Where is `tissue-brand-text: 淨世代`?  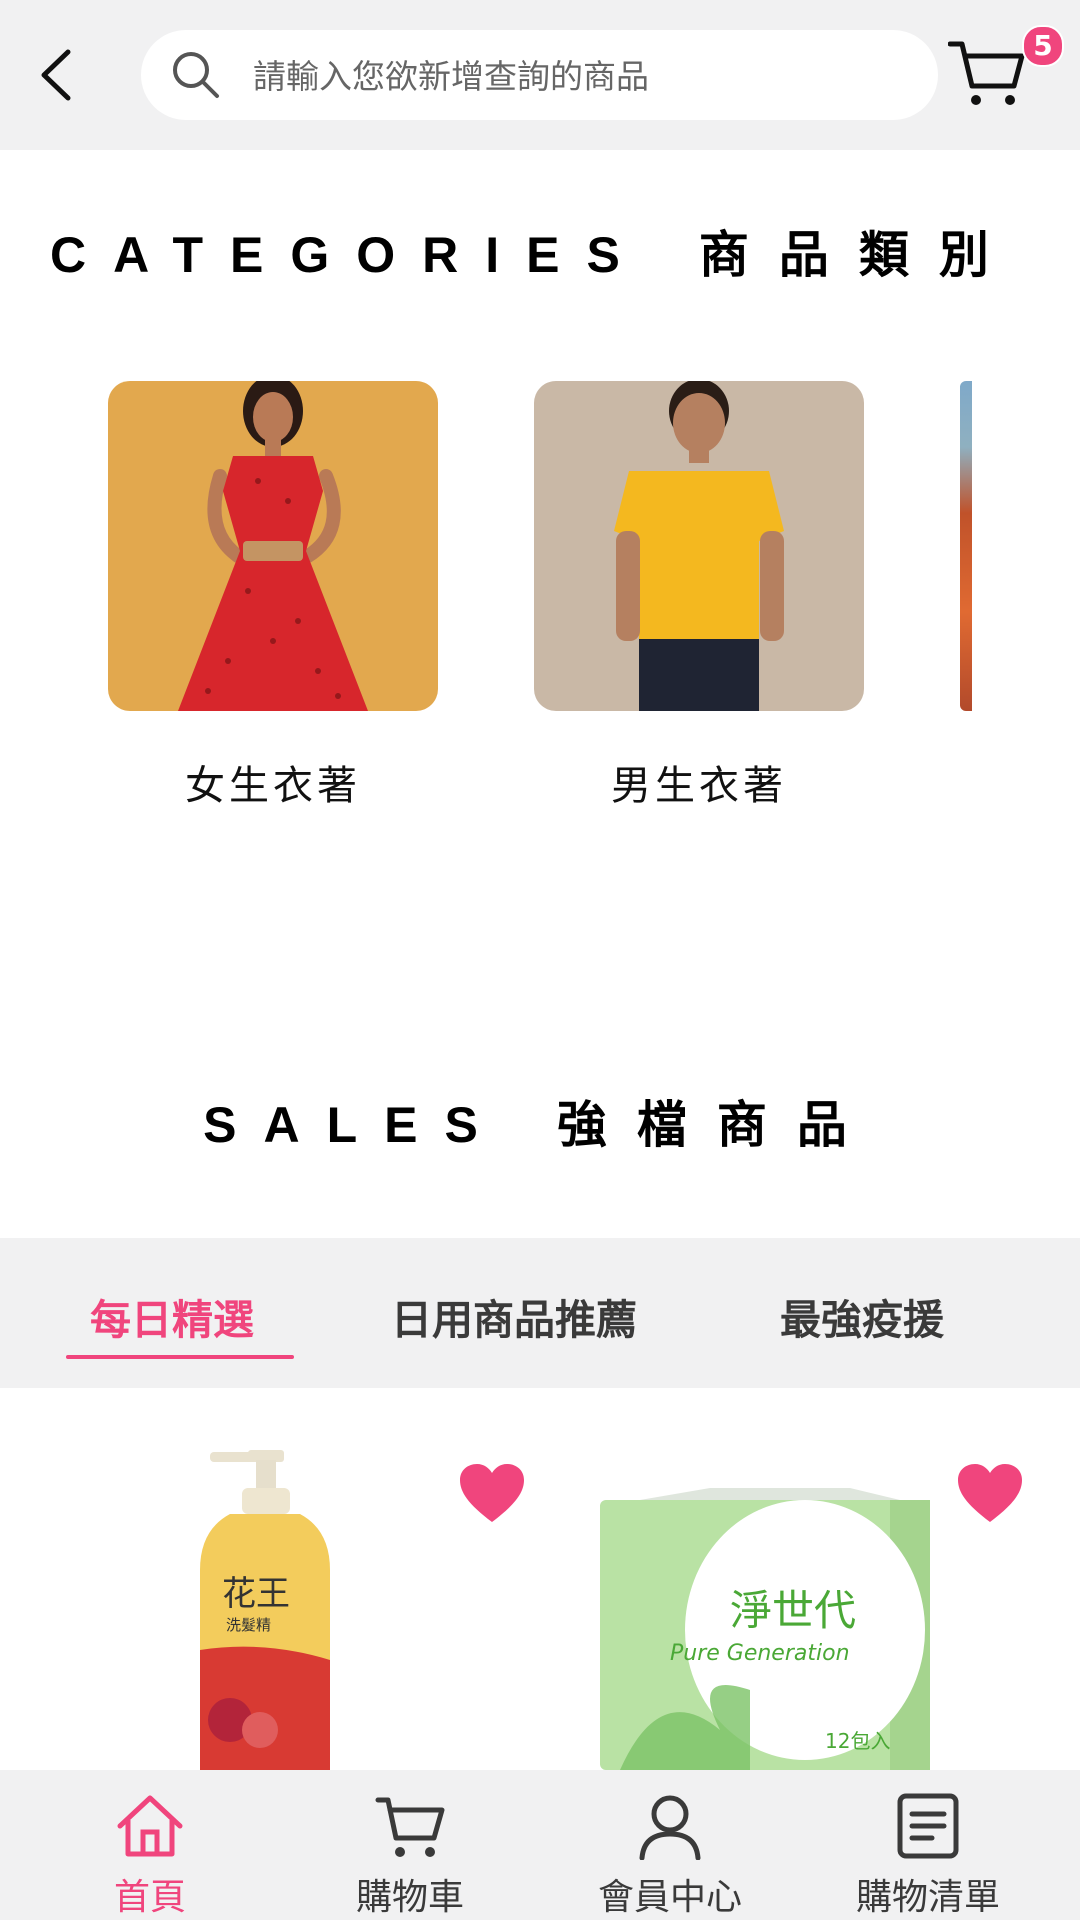
tissue-brand-text: 淨世代 is located at coordinates (793, 1610).